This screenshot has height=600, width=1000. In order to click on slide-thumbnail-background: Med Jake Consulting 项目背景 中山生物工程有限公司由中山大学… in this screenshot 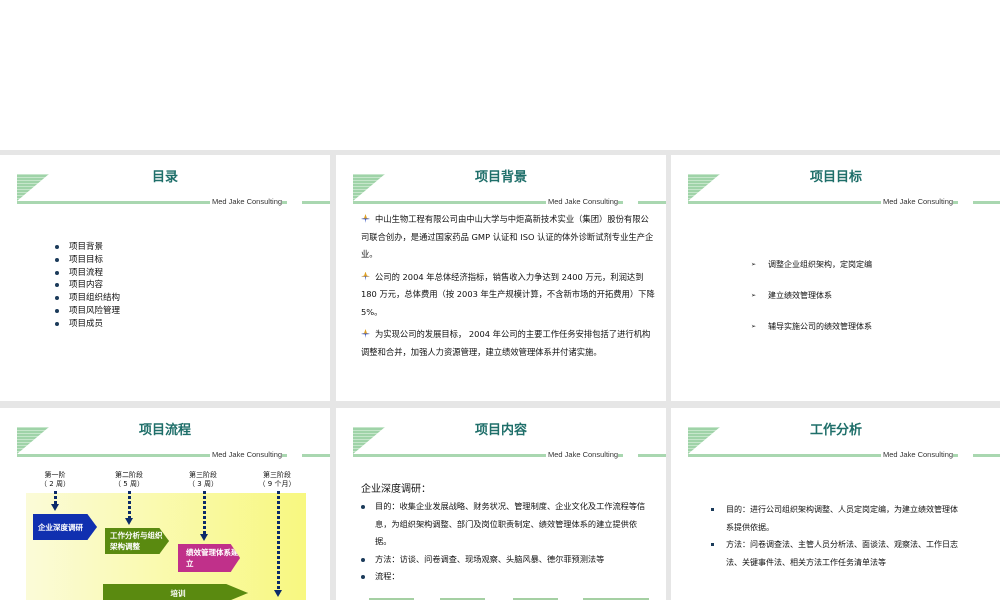, I will do `click(501, 278)`.